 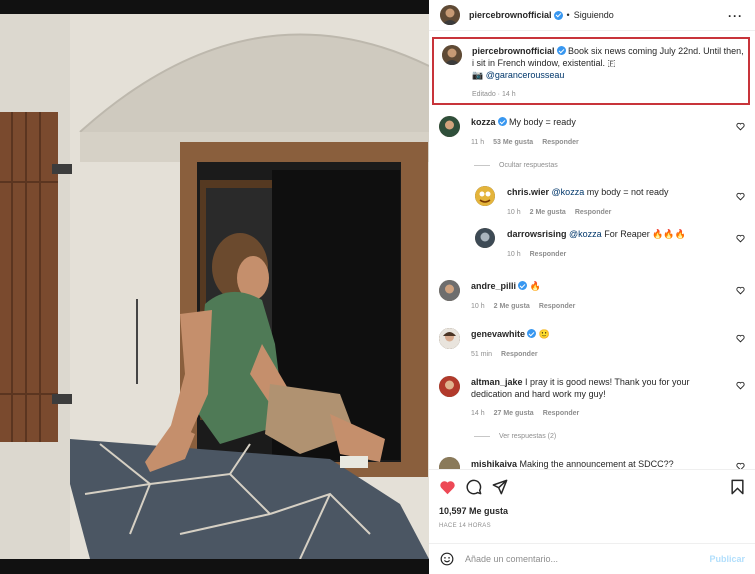 I want to click on following-button: Siguiendo, so click(x=594, y=15).